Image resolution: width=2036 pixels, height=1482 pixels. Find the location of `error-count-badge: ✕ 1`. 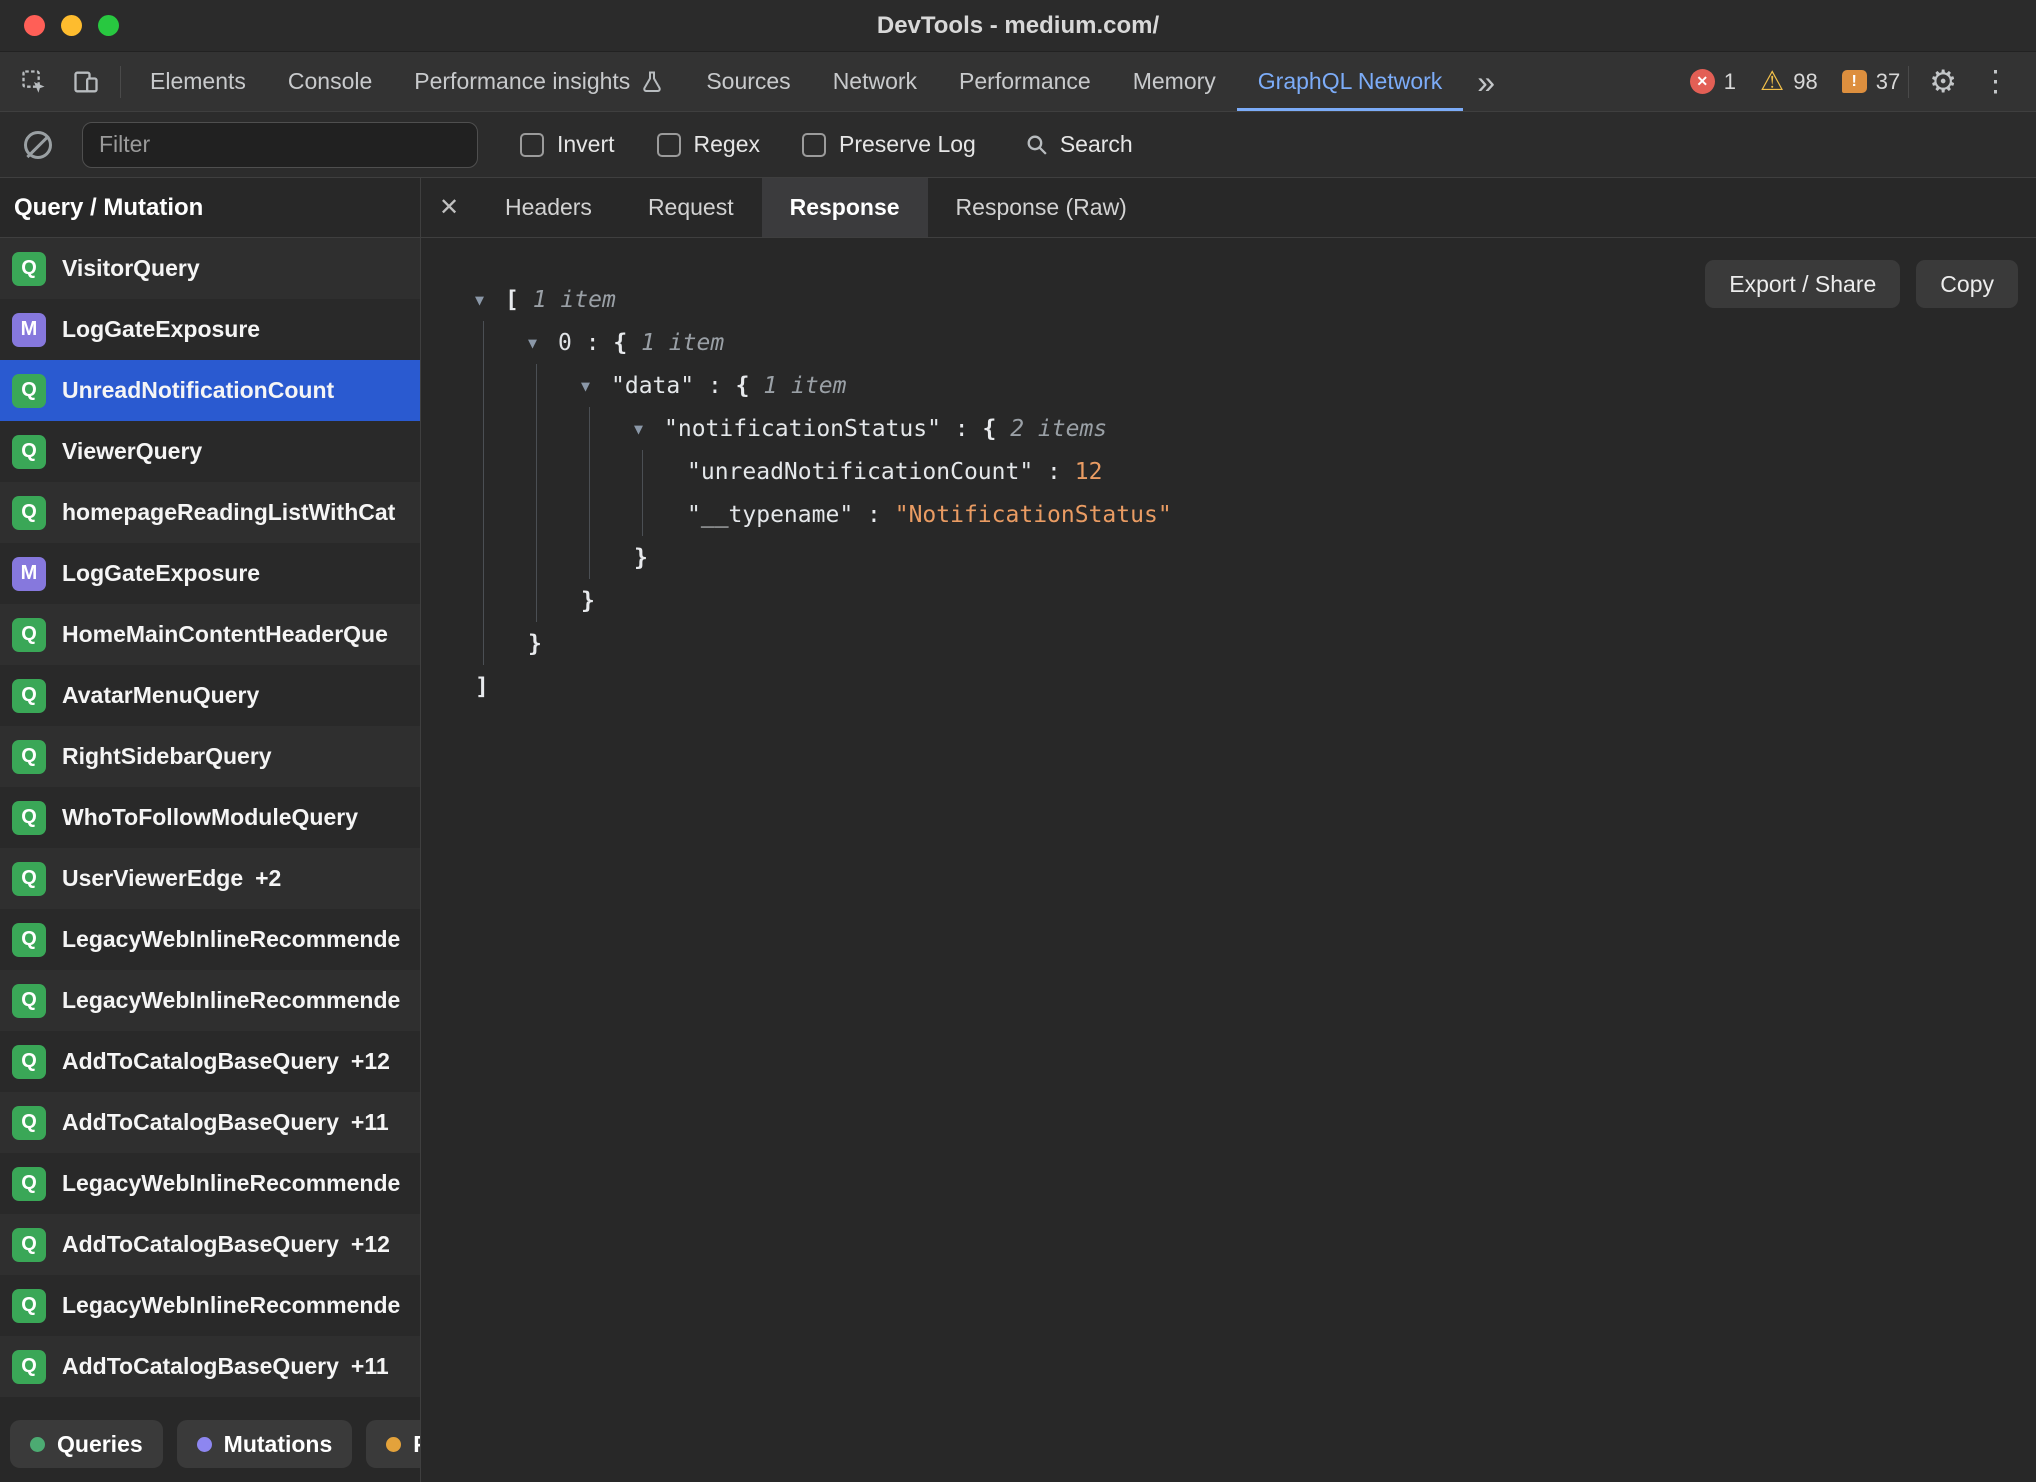

error-count-badge: ✕ 1 is located at coordinates (1713, 81).